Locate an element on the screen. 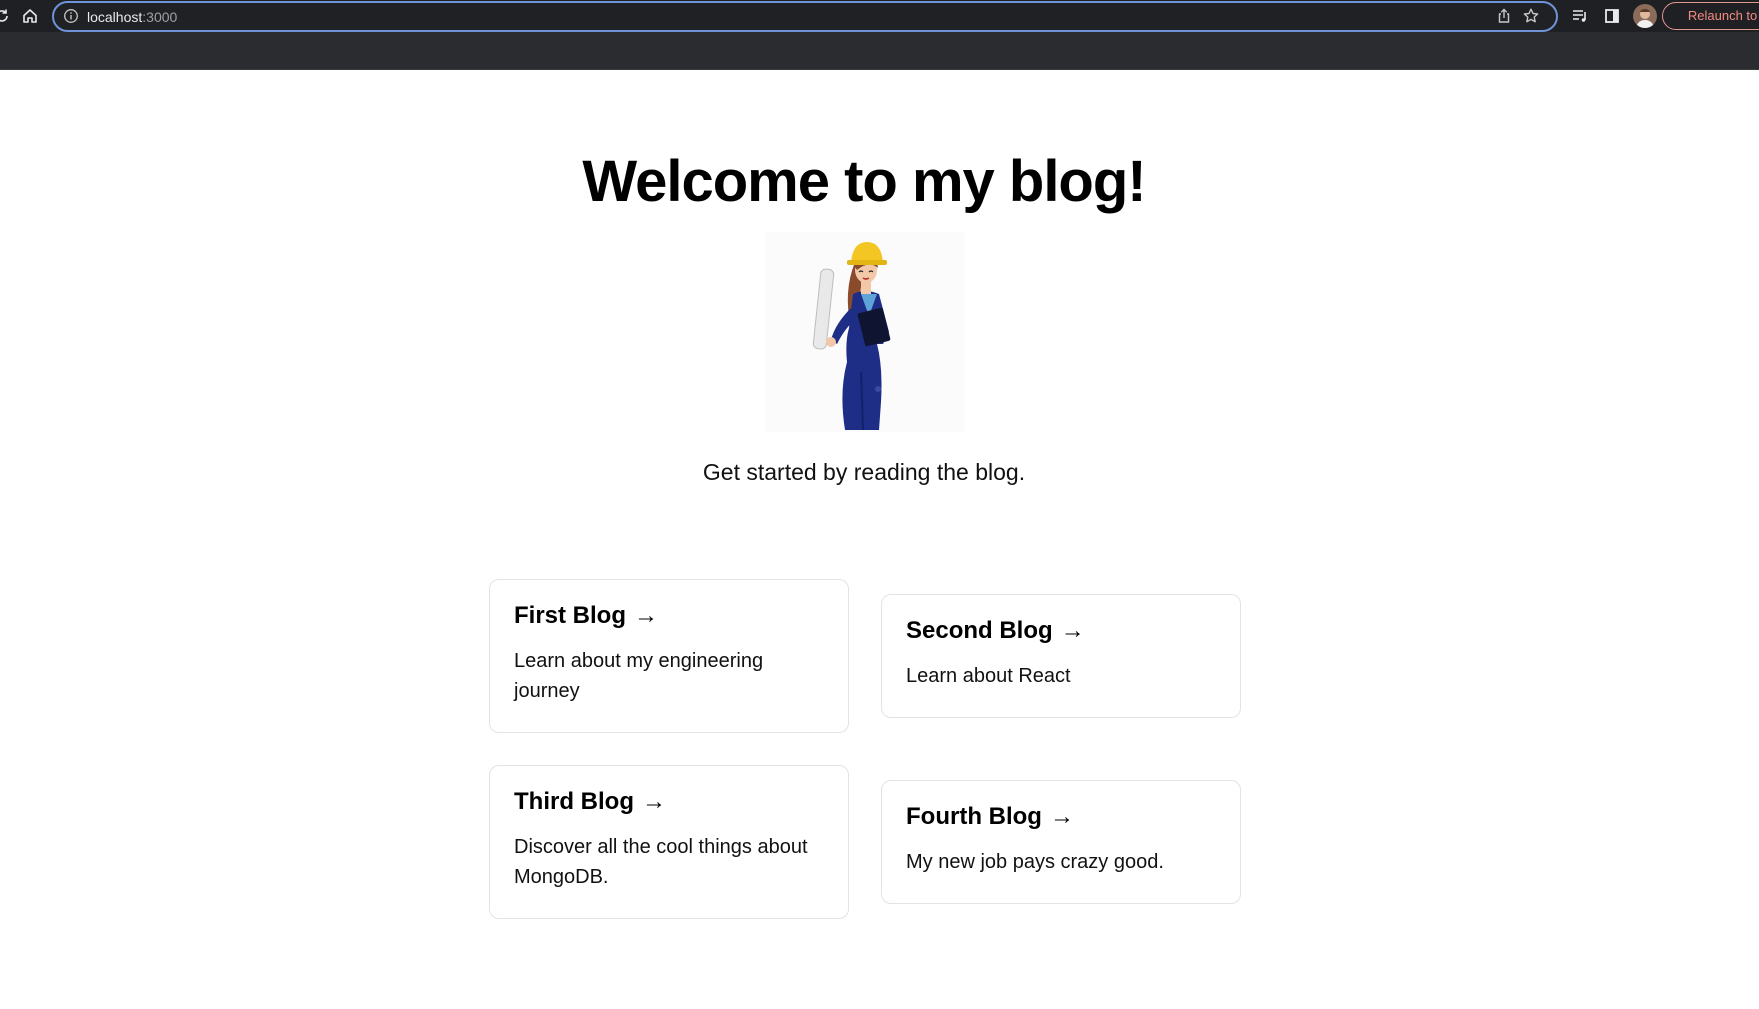 The image size is (1759, 1009). card-title: Third Blog → is located at coordinates (669, 802).